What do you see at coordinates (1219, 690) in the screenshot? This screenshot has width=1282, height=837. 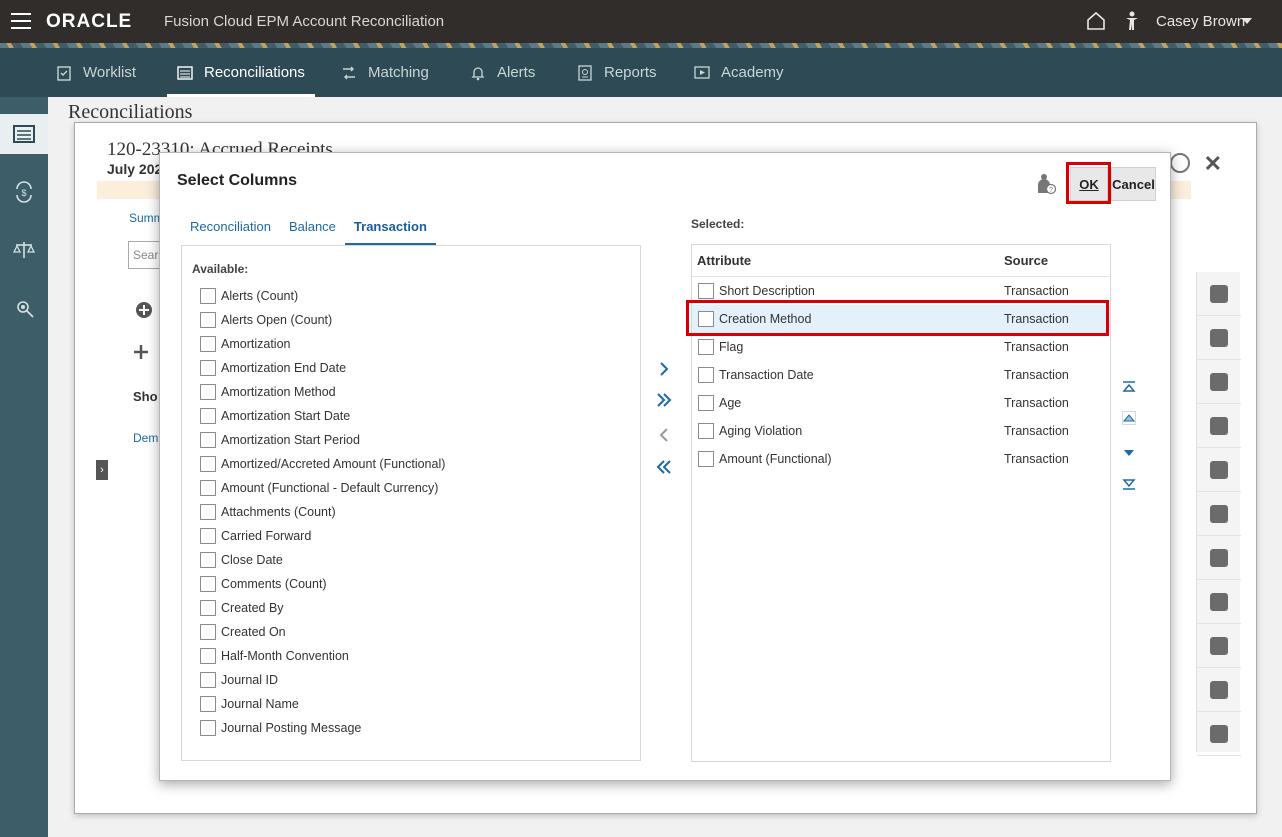 I see `history-icon` at bounding box center [1219, 690].